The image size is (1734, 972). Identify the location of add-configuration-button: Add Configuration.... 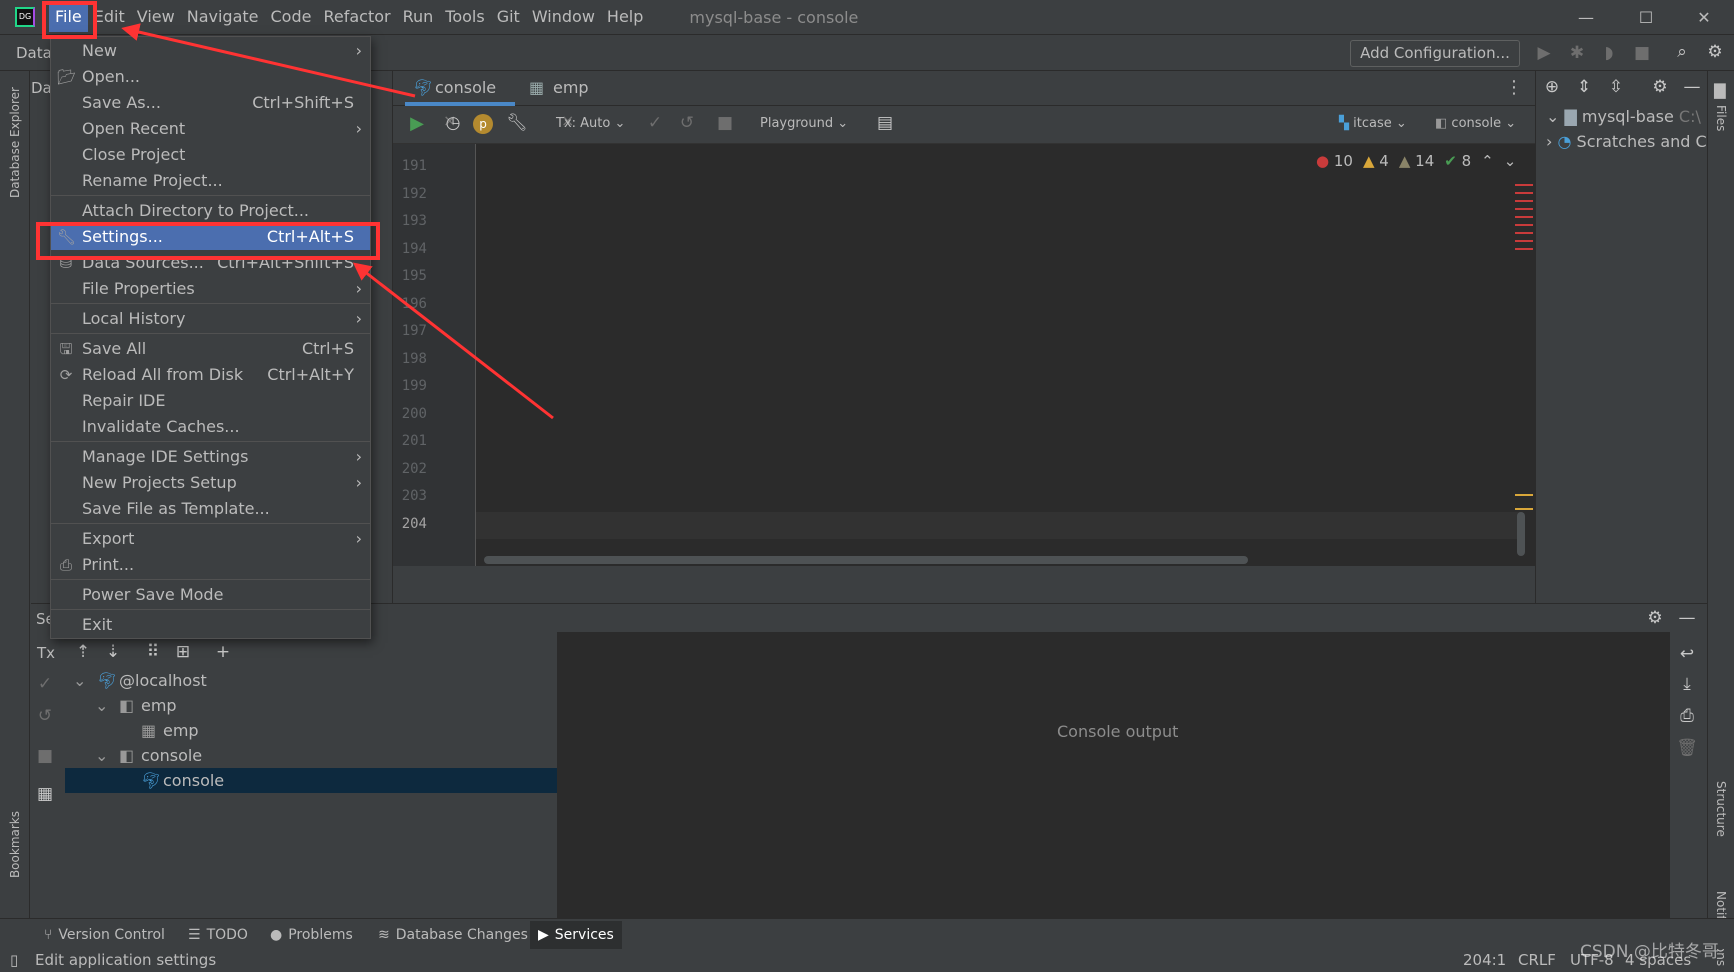
(1435, 53).